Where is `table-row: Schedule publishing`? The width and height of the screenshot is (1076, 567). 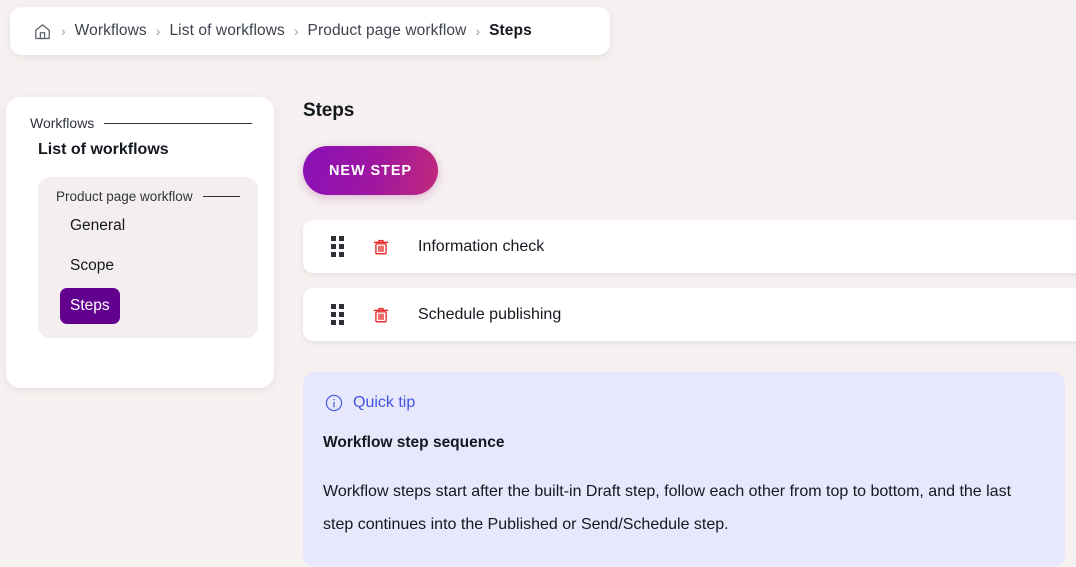 table-row: Schedule publishing is located at coordinates (689, 314).